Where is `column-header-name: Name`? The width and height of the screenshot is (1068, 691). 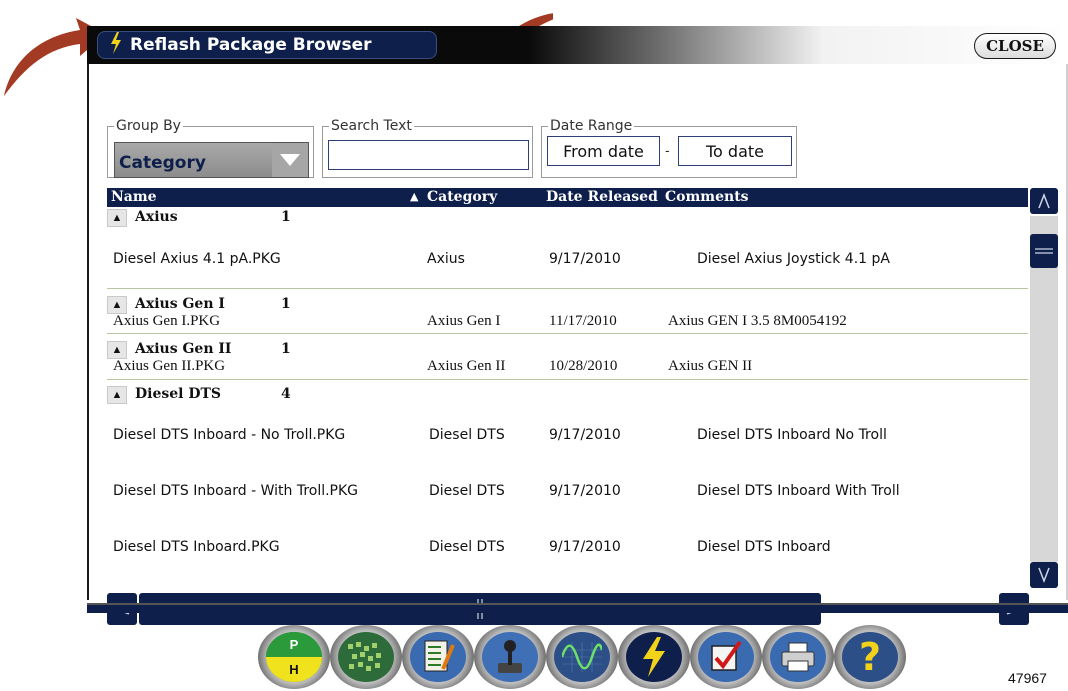
column-header-name: Name is located at coordinates (134, 197).